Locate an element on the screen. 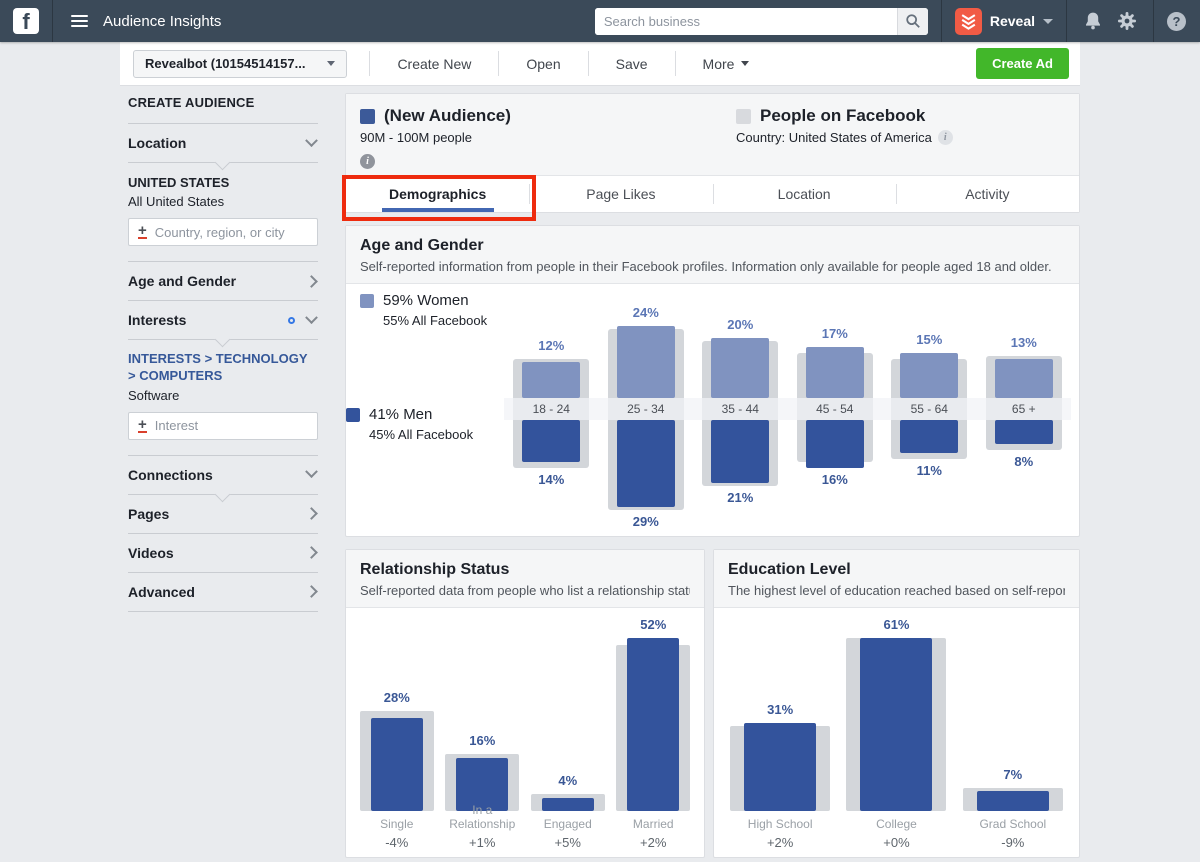 Image resolution: width=1200 pixels, height=862 pixels. connections-label: Connections is located at coordinates (170, 474).